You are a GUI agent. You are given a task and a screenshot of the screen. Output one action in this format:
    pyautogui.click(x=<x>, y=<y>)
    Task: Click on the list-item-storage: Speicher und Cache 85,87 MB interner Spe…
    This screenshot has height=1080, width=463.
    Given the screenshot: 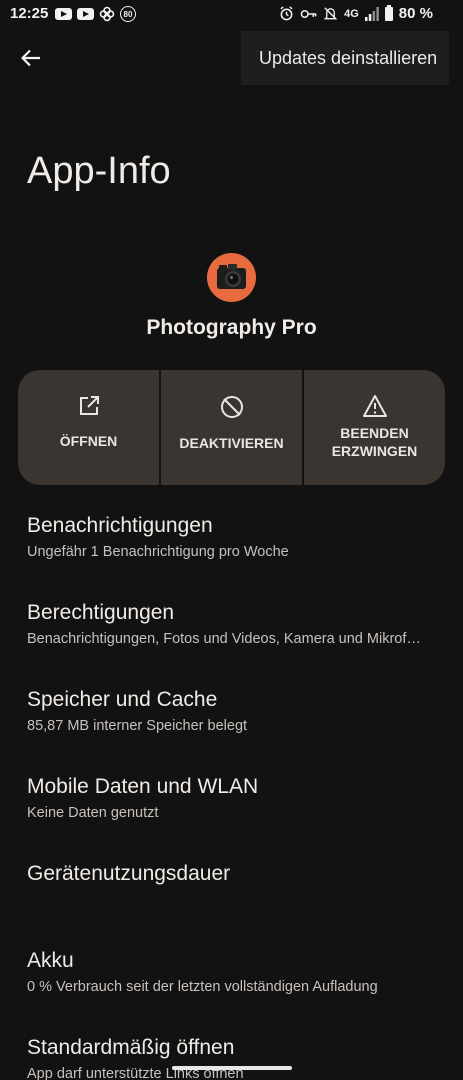 What is the action you would take?
    pyautogui.click(x=237, y=711)
    